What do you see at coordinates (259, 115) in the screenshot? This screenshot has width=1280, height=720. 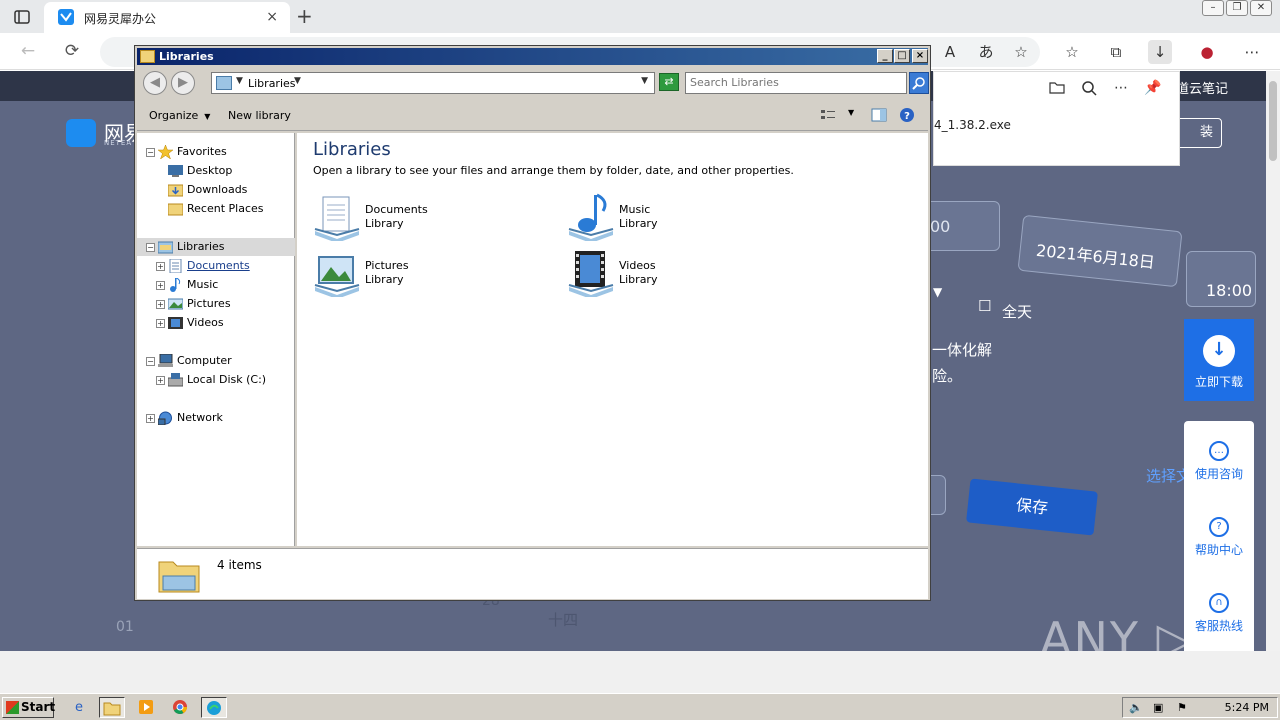 I see `new-library-button: New library` at bounding box center [259, 115].